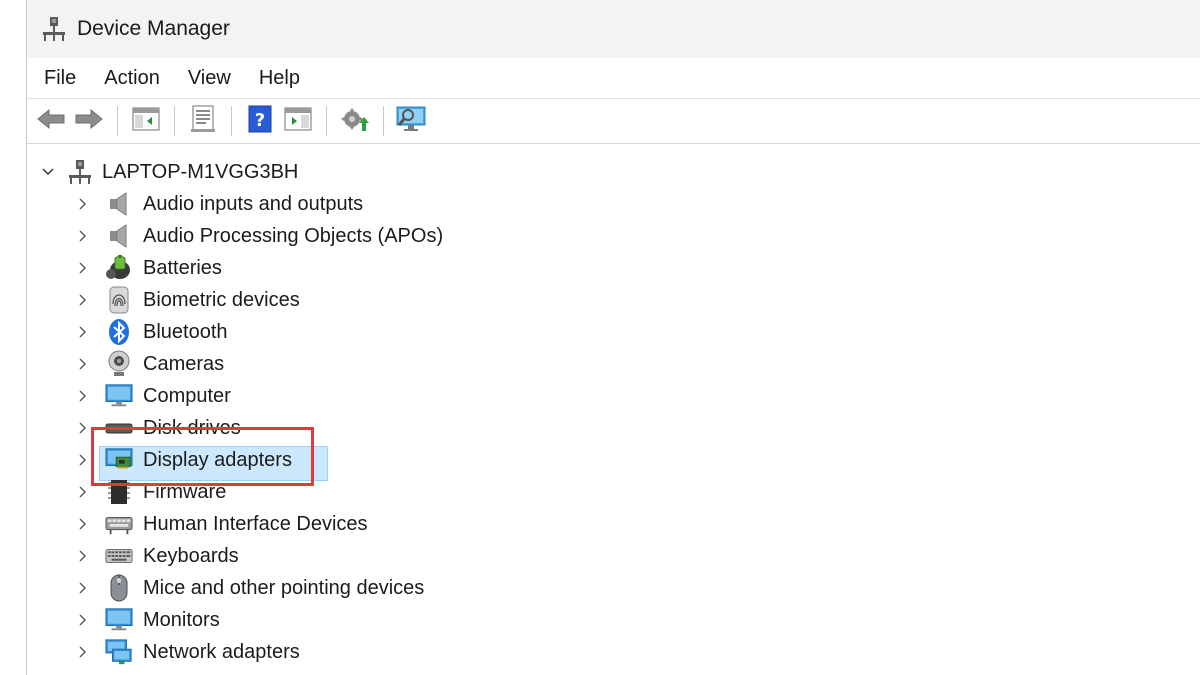  What do you see at coordinates (119, 556) in the screenshot?
I see `keyboard-icon` at bounding box center [119, 556].